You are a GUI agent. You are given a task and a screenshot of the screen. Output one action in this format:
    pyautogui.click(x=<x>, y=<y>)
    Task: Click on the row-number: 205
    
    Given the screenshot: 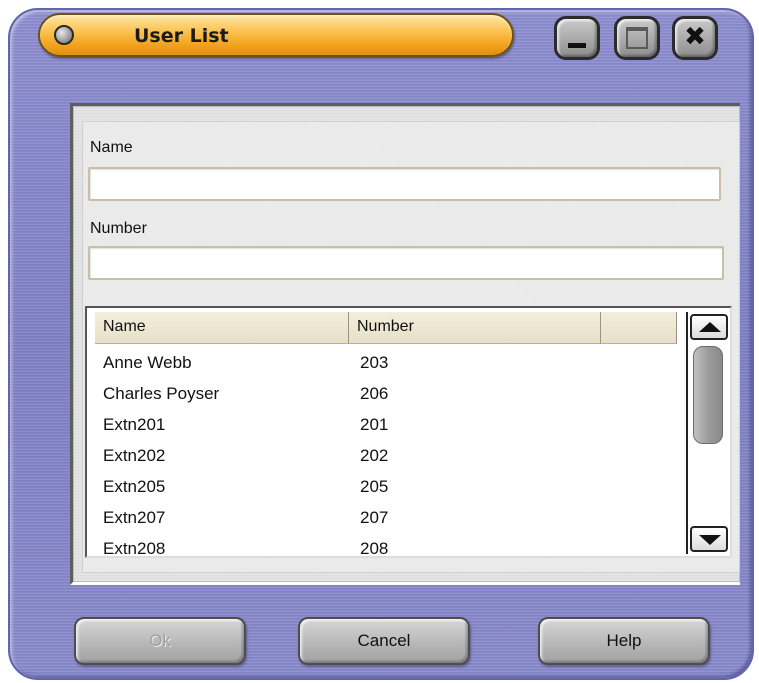 What is the action you would take?
    pyautogui.click(x=374, y=486)
    